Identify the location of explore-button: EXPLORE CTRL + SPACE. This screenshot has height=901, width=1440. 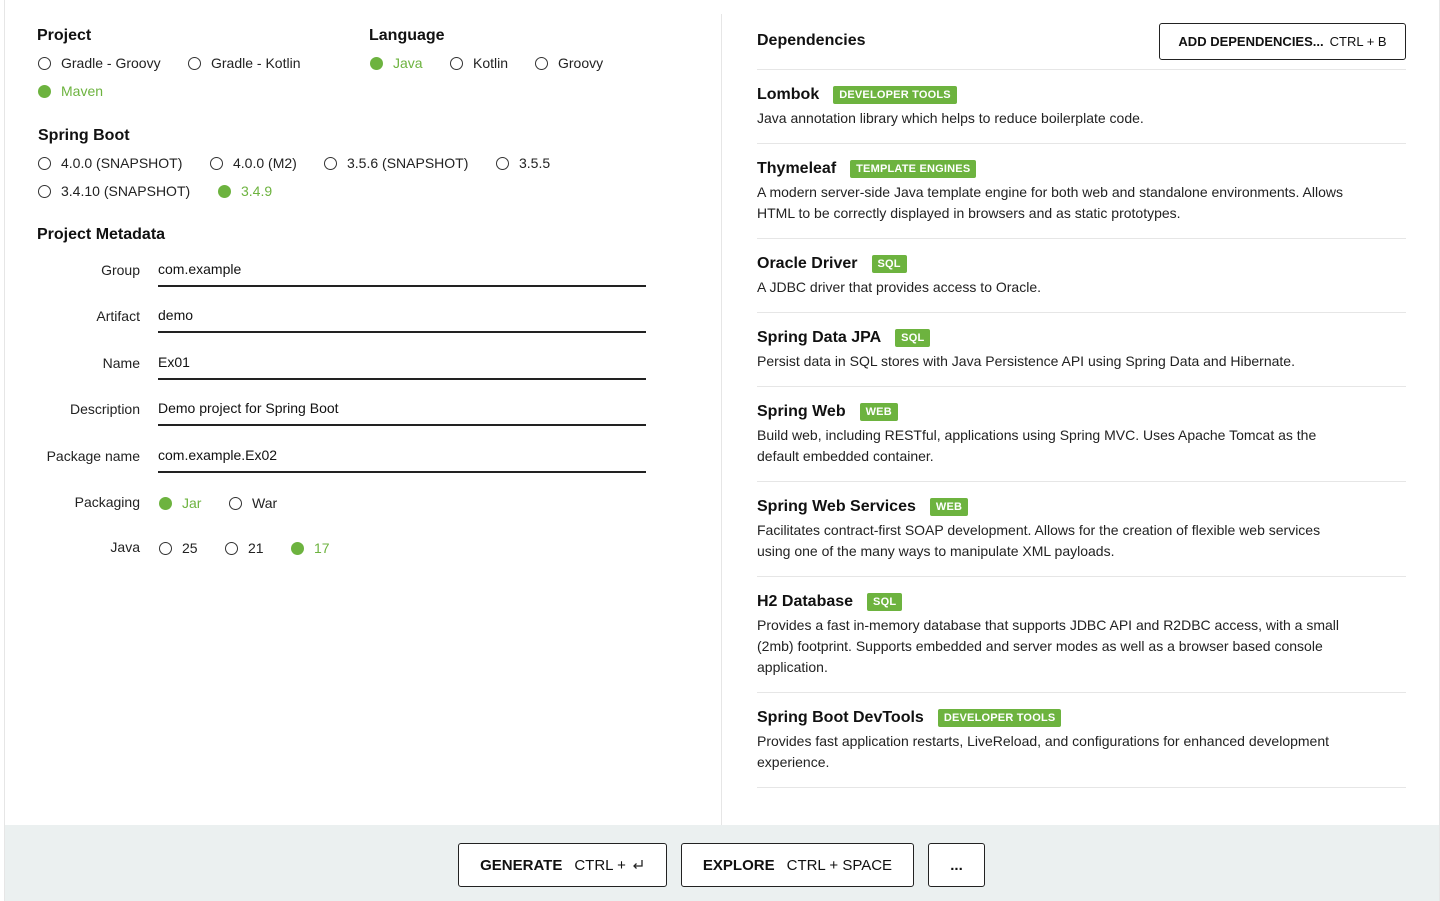
(797, 865).